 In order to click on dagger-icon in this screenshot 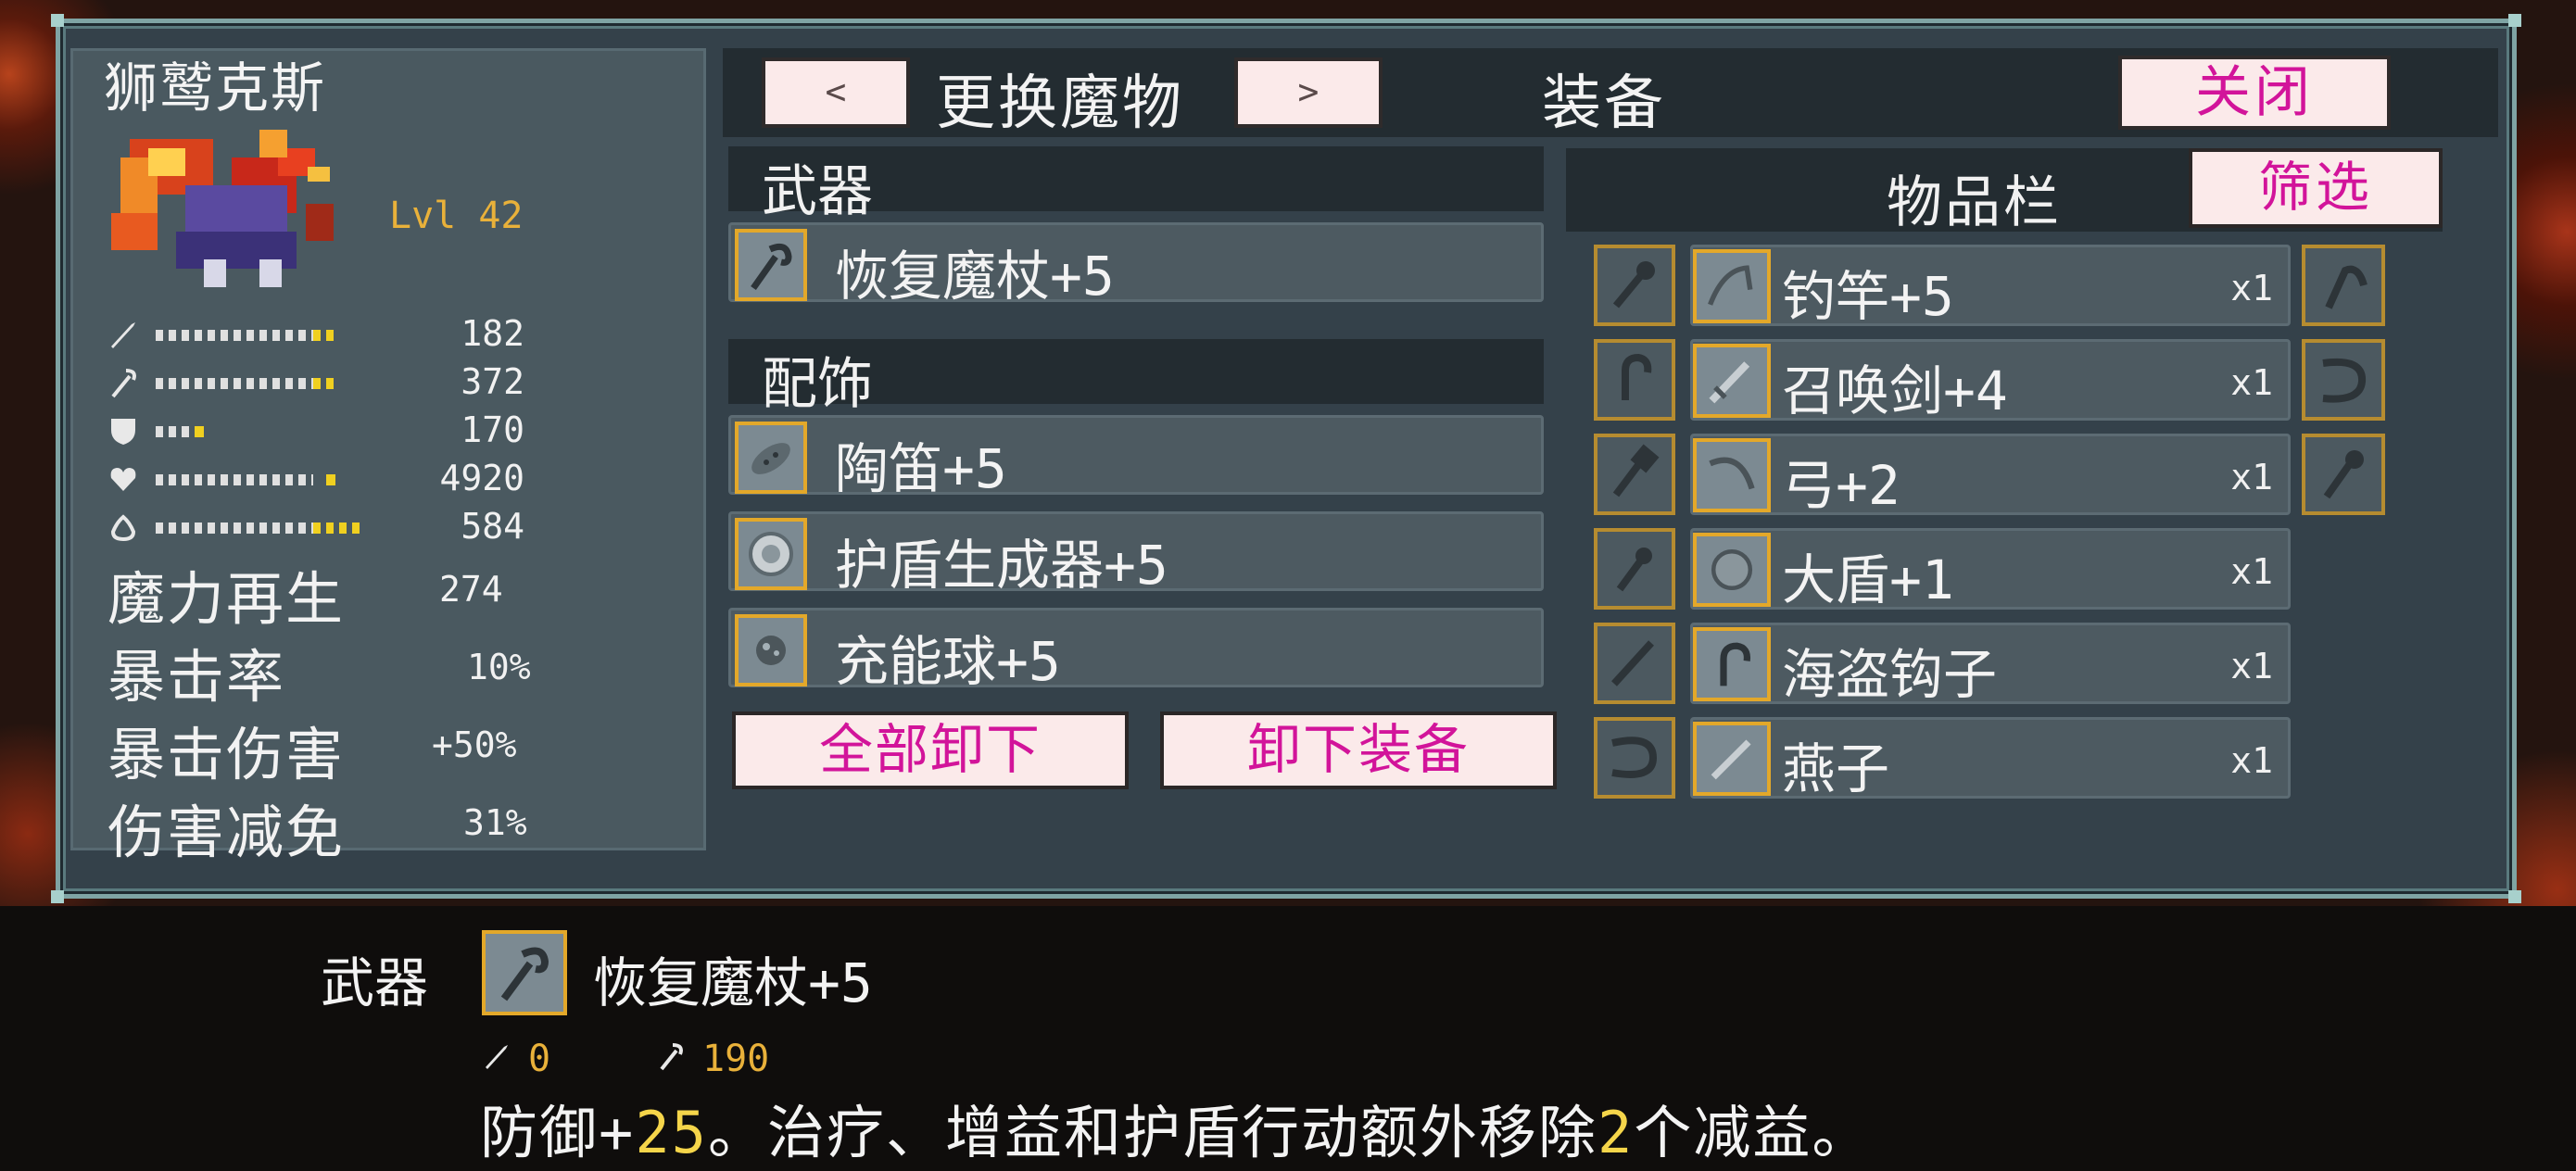, I will do `click(1633, 663)`.